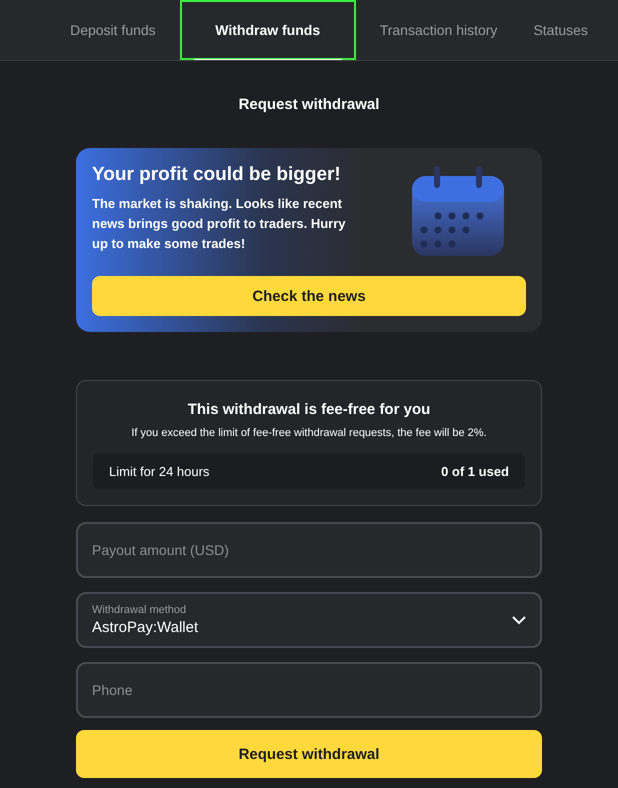 This screenshot has height=788, width=618. What do you see at coordinates (113, 30) in the screenshot?
I see `tab: Deposit funds` at bounding box center [113, 30].